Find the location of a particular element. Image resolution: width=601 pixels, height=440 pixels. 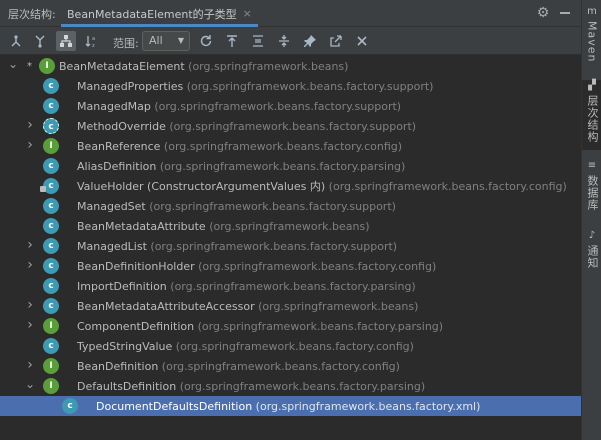

right-tab-notifications: ♪ 通知 is located at coordinates (591, 255).